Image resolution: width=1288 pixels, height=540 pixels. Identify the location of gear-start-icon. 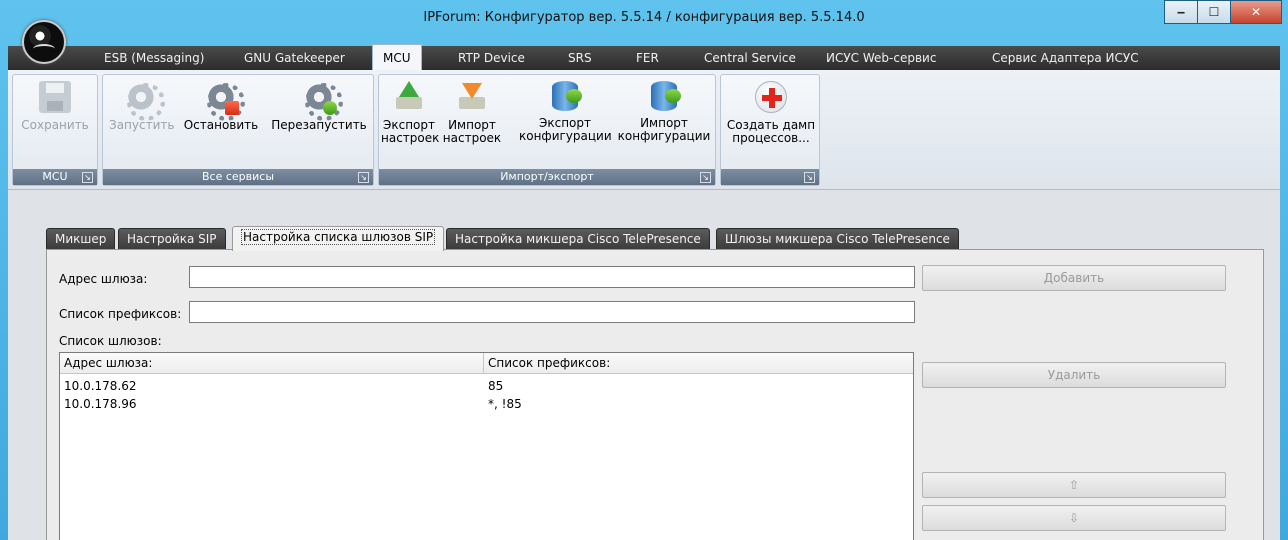
(145, 101).